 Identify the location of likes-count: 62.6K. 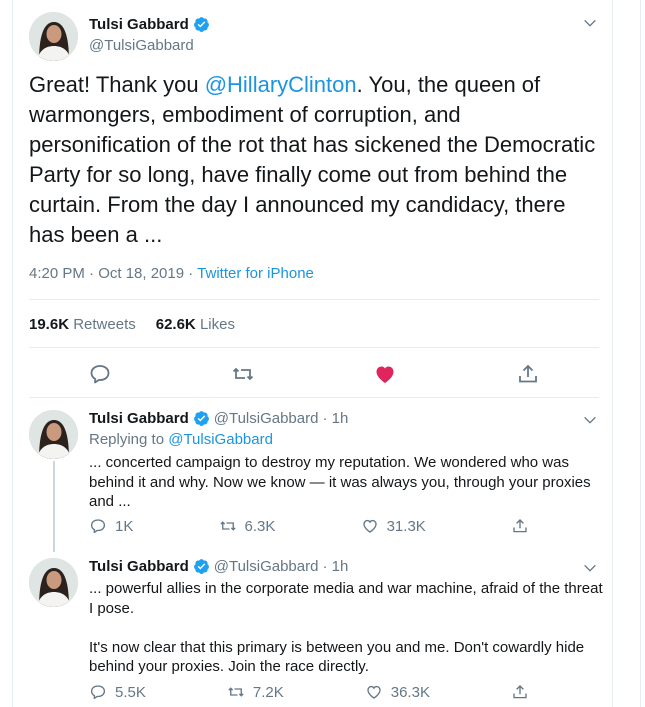
(175, 324).